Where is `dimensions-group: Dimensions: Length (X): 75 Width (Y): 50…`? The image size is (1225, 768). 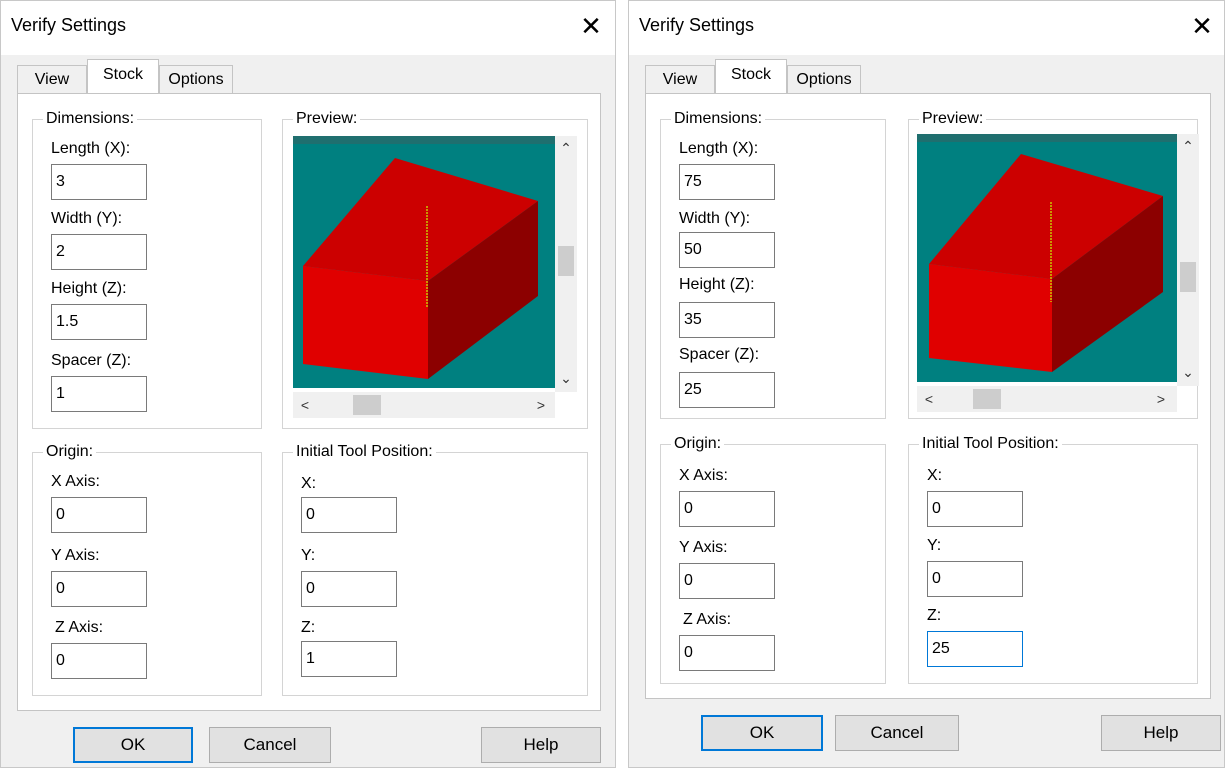 dimensions-group: Dimensions: Length (X): 75 Width (Y): 50… is located at coordinates (773, 264).